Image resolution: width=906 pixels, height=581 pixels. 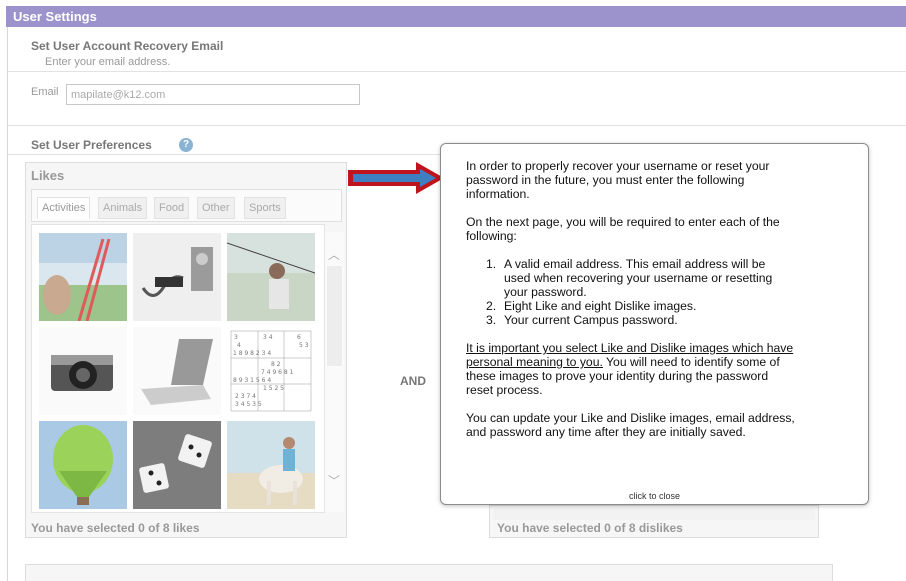 What do you see at coordinates (271, 465) in the screenshot?
I see `horse-riding-image` at bounding box center [271, 465].